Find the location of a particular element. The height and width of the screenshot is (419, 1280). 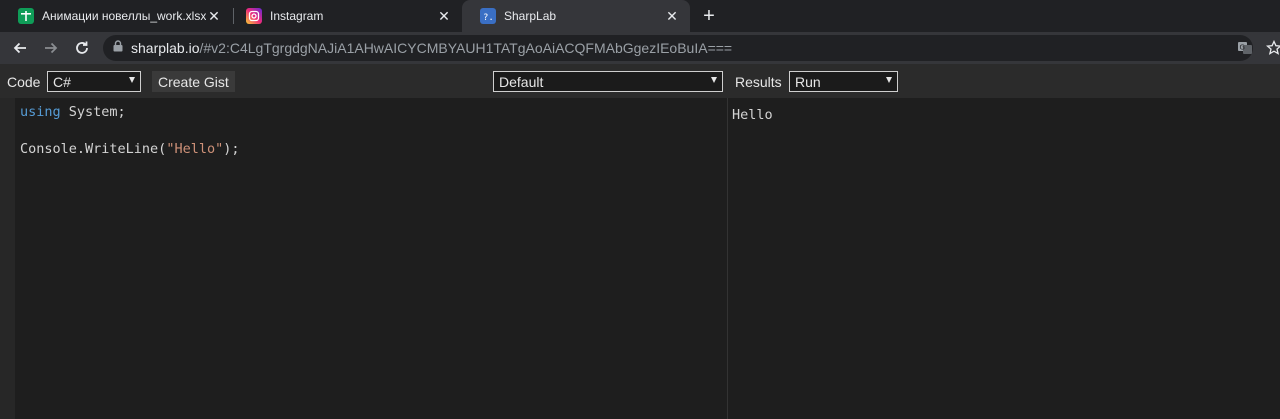

sharplab-icon: ?. is located at coordinates (488, 16).